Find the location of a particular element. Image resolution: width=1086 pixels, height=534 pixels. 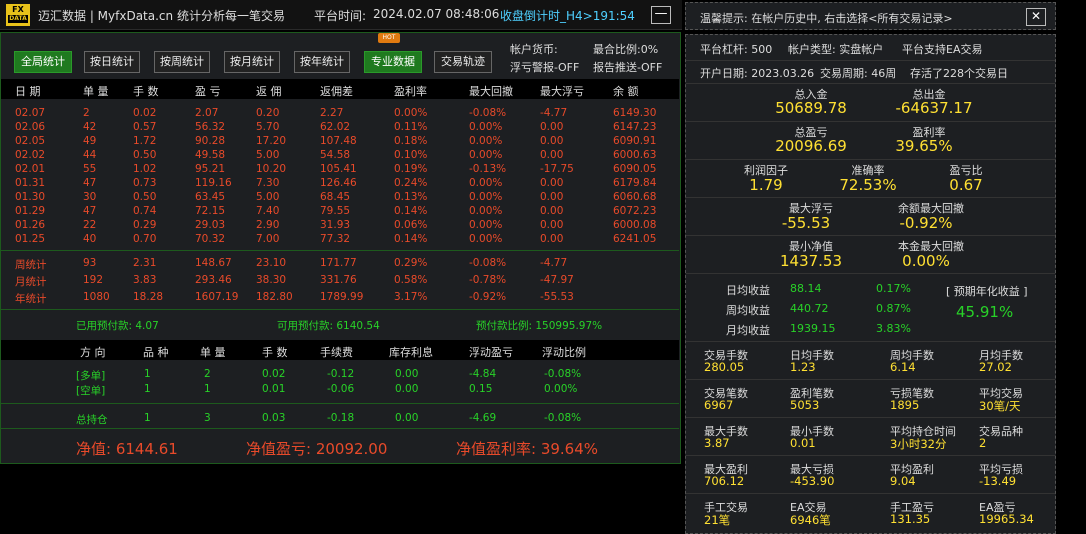

free-margin: 可用预付款: 6140.54 is located at coordinates (328, 326).